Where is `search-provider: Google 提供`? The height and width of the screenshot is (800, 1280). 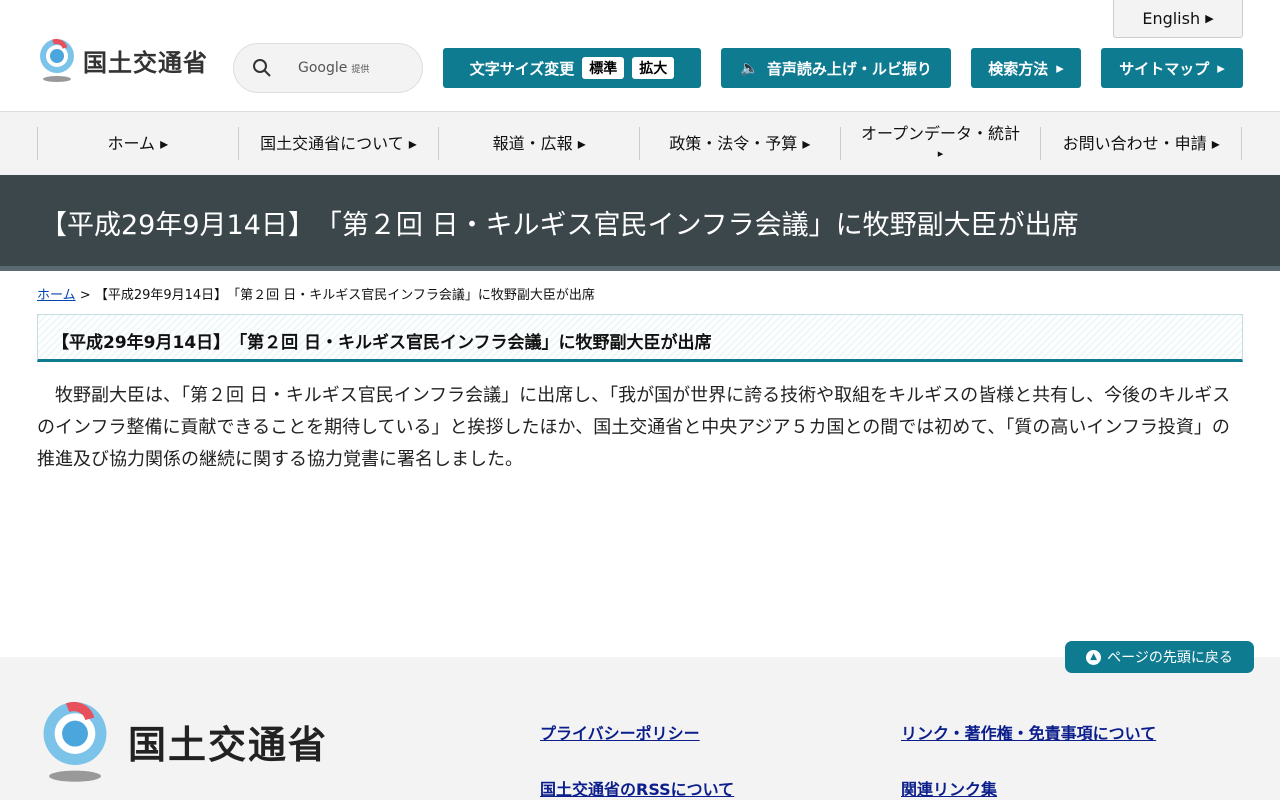 search-provider: Google 提供 is located at coordinates (334, 68).